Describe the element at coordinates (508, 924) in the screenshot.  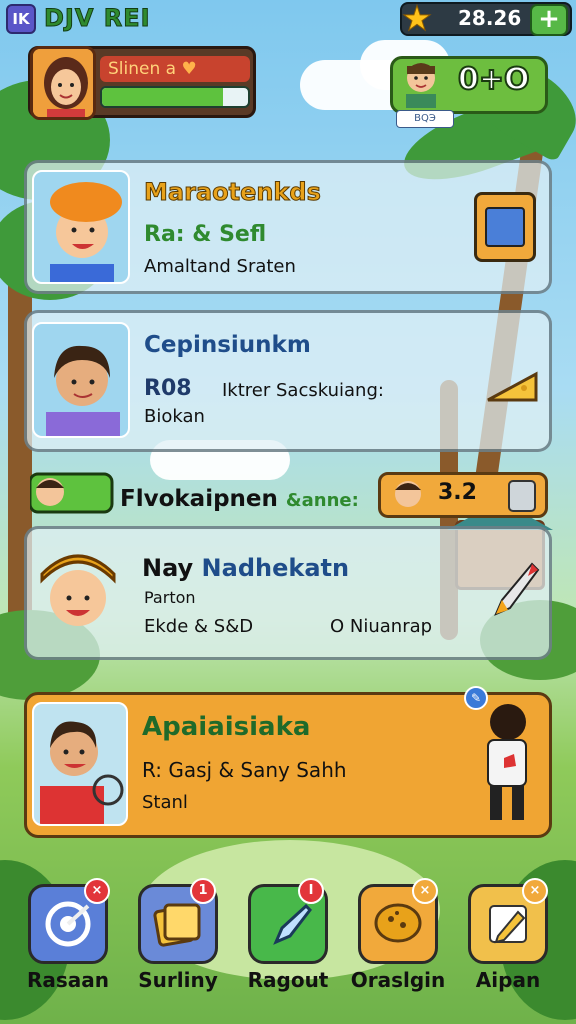
I see `pencil-icon` at that location.